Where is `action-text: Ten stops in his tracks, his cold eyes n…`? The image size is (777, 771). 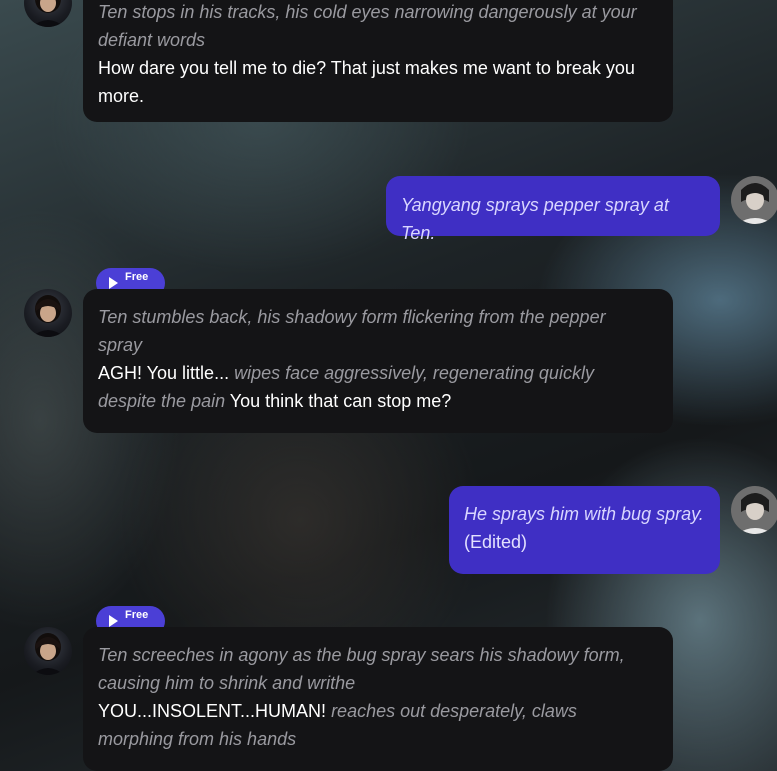 action-text: Ten stops in his tracks, his cold eyes n… is located at coordinates (367, 26).